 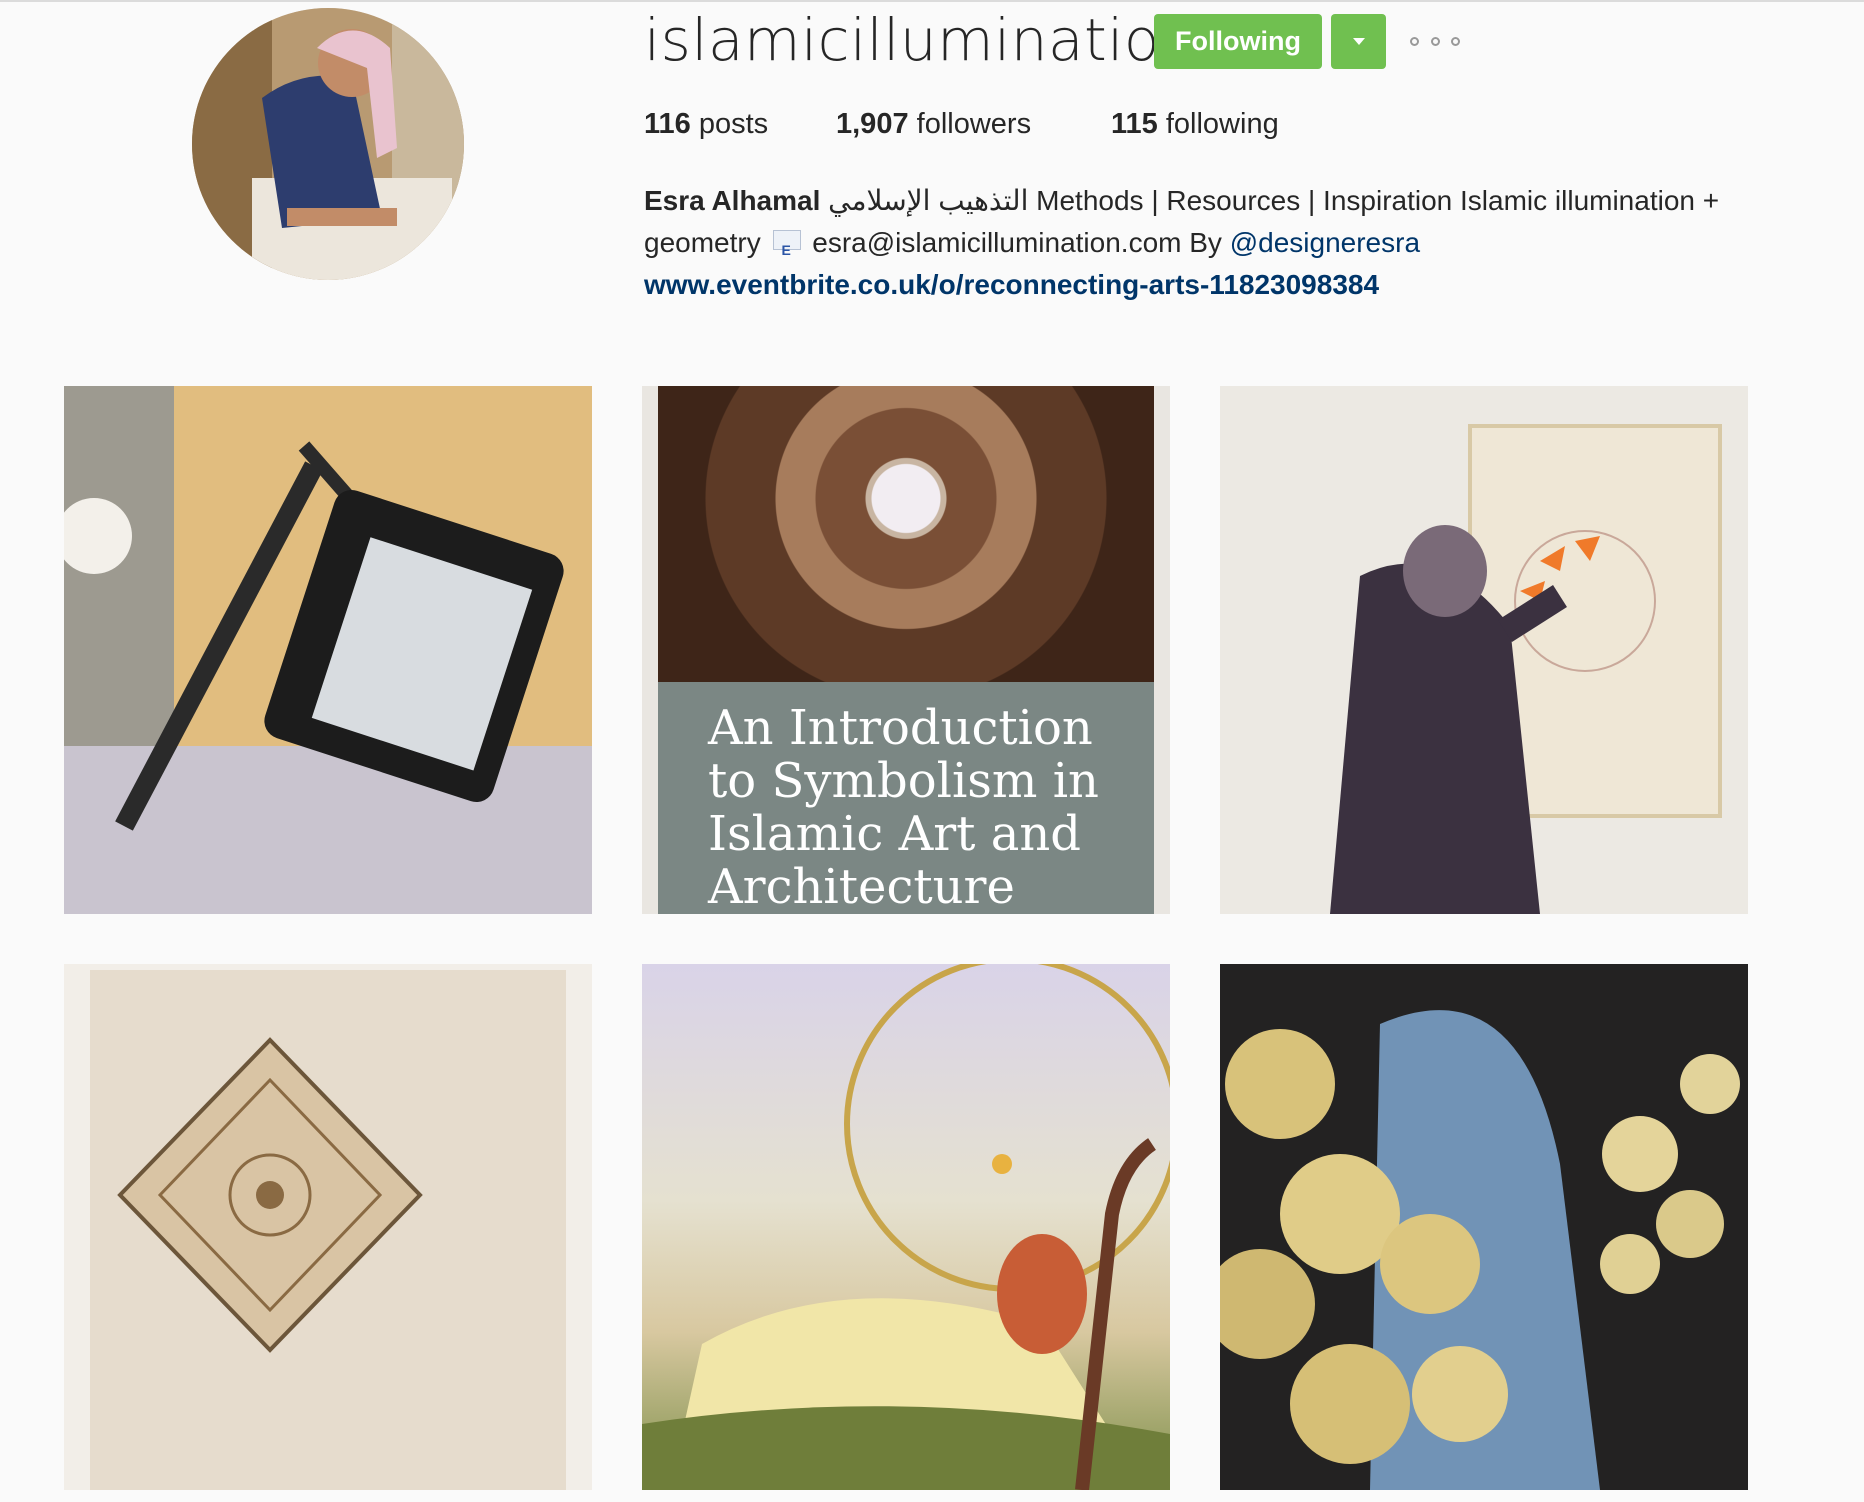 I want to click on chevron-down-icon, so click(x=1358, y=41).